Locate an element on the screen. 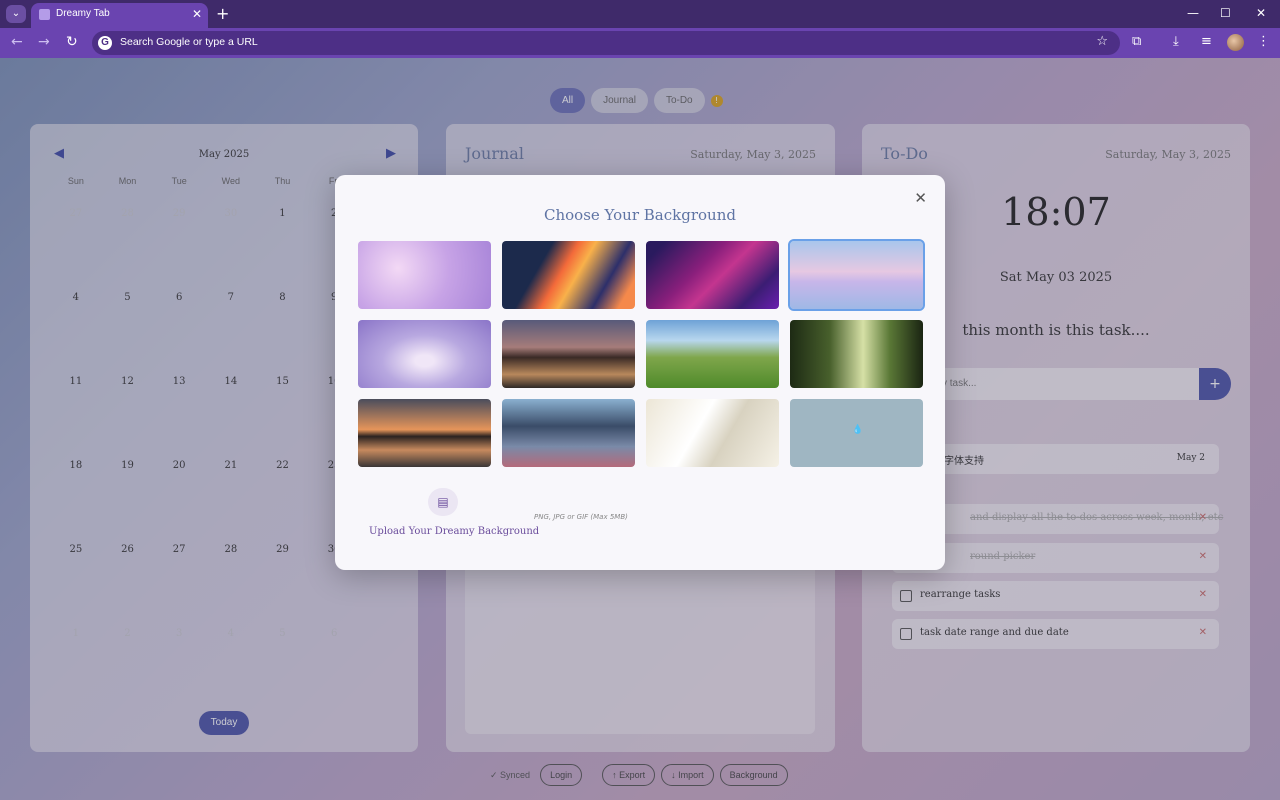 Image resolution: width=1280 pixels, height=800 pixels. forward-icon: → is located at coordinates (44, 42).